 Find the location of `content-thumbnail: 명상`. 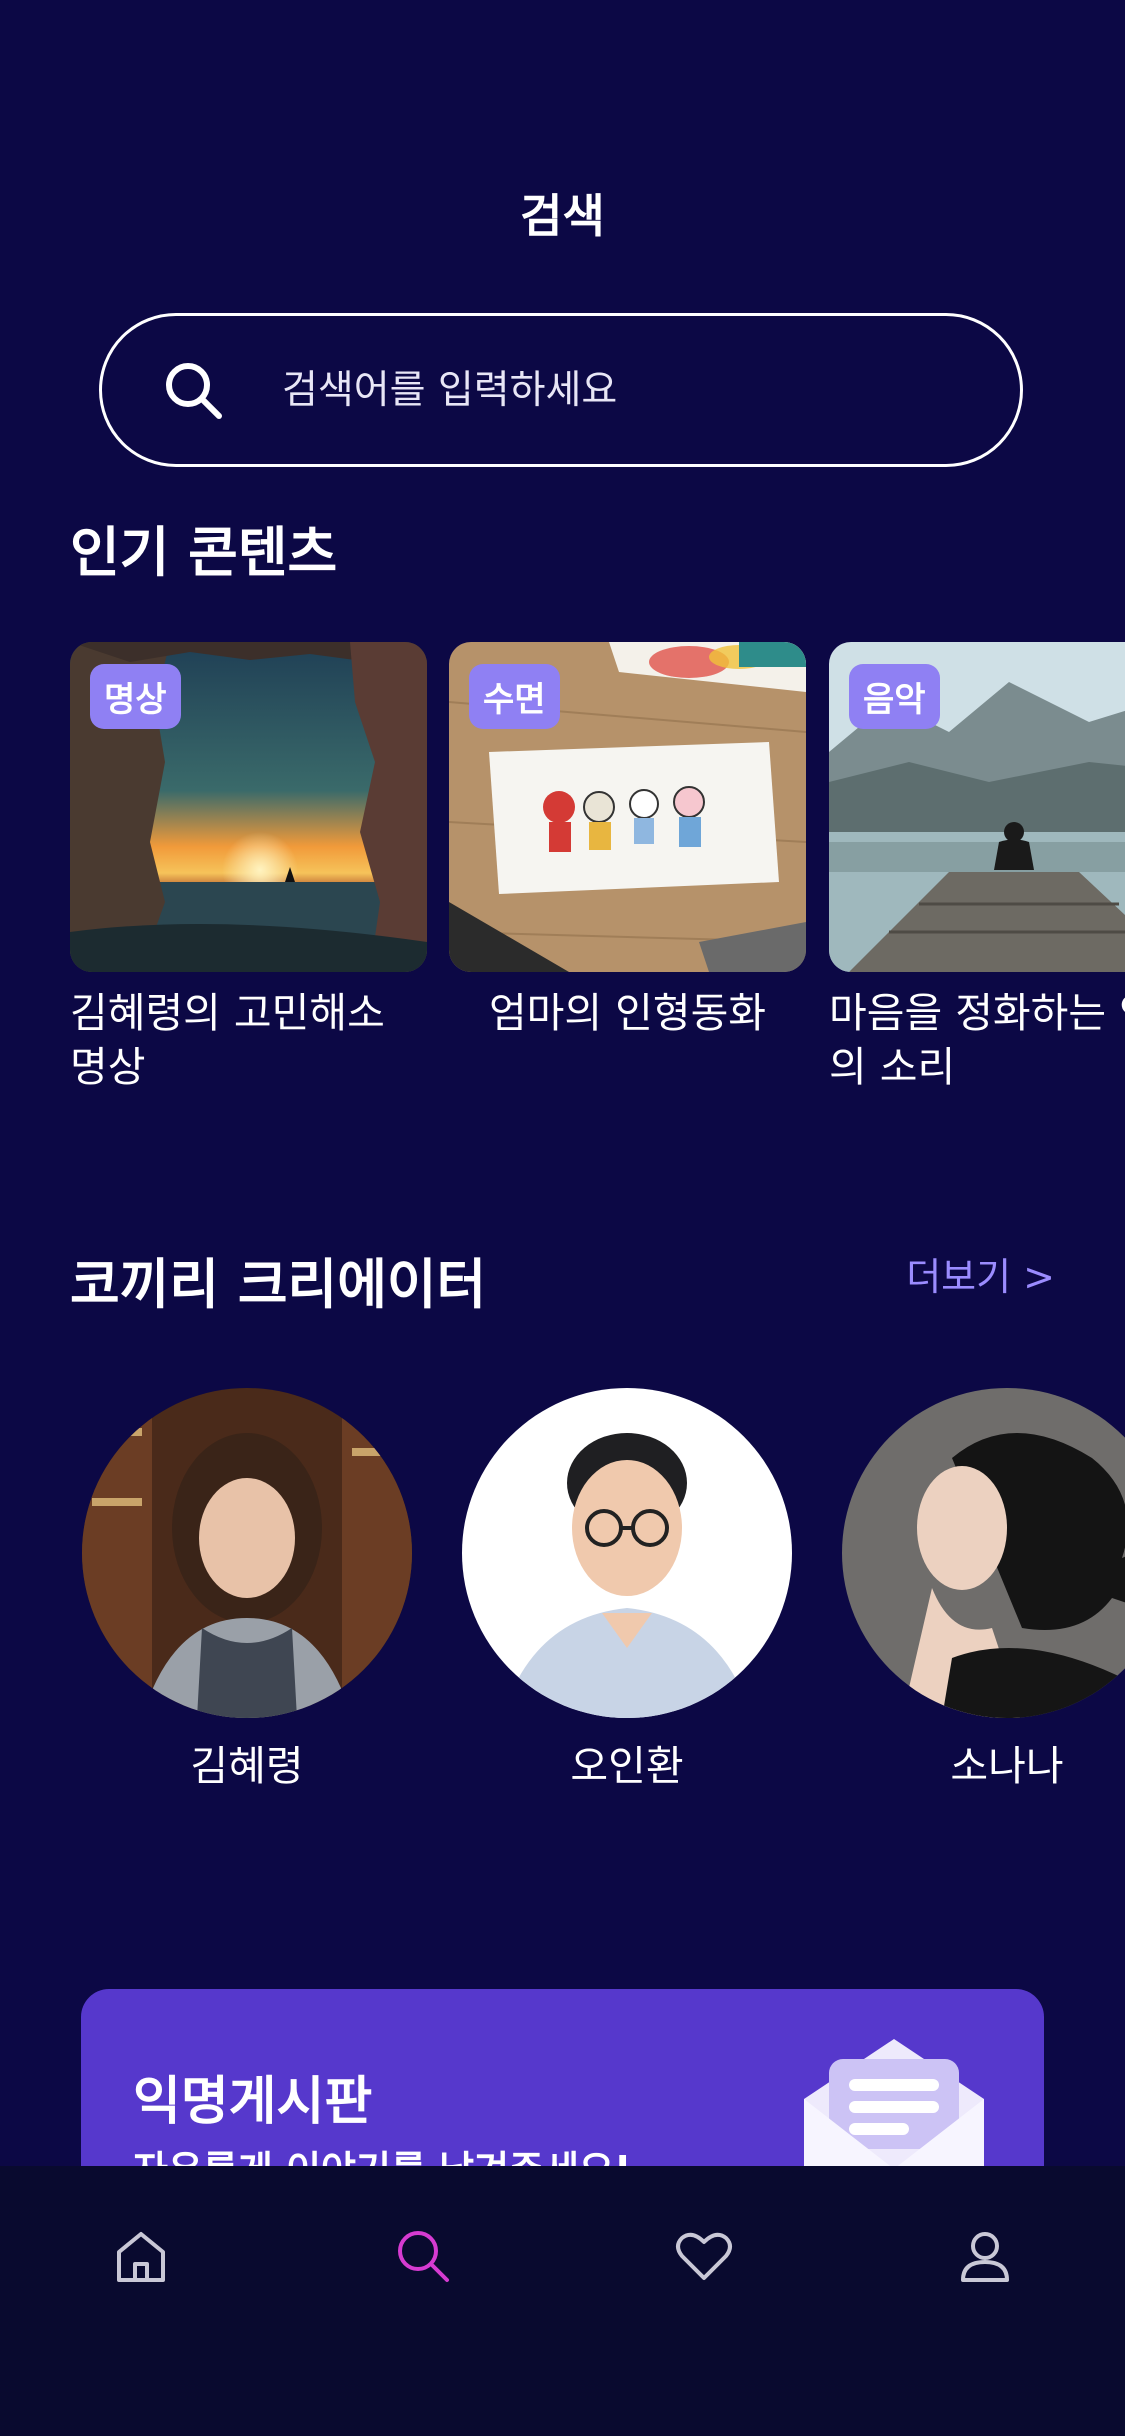

content-thumbnail: 명상 is located at coordinates (248, 807).